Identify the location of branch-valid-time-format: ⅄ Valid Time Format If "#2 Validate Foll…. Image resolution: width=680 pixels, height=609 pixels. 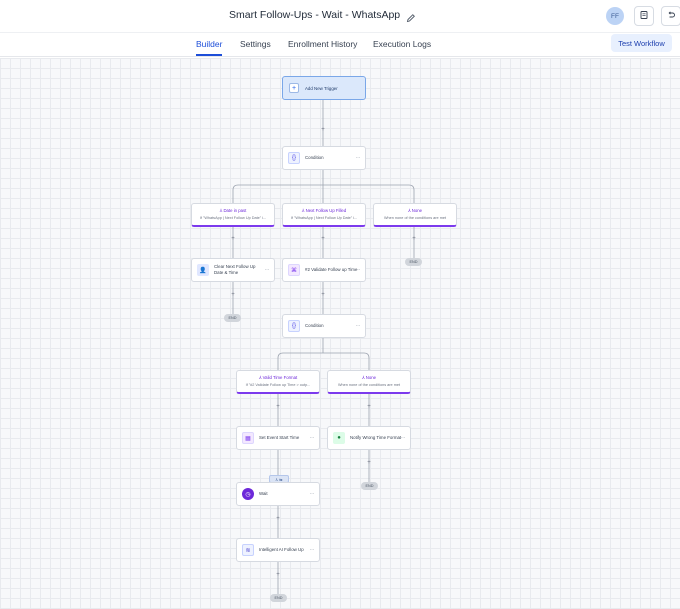
(278, 382).